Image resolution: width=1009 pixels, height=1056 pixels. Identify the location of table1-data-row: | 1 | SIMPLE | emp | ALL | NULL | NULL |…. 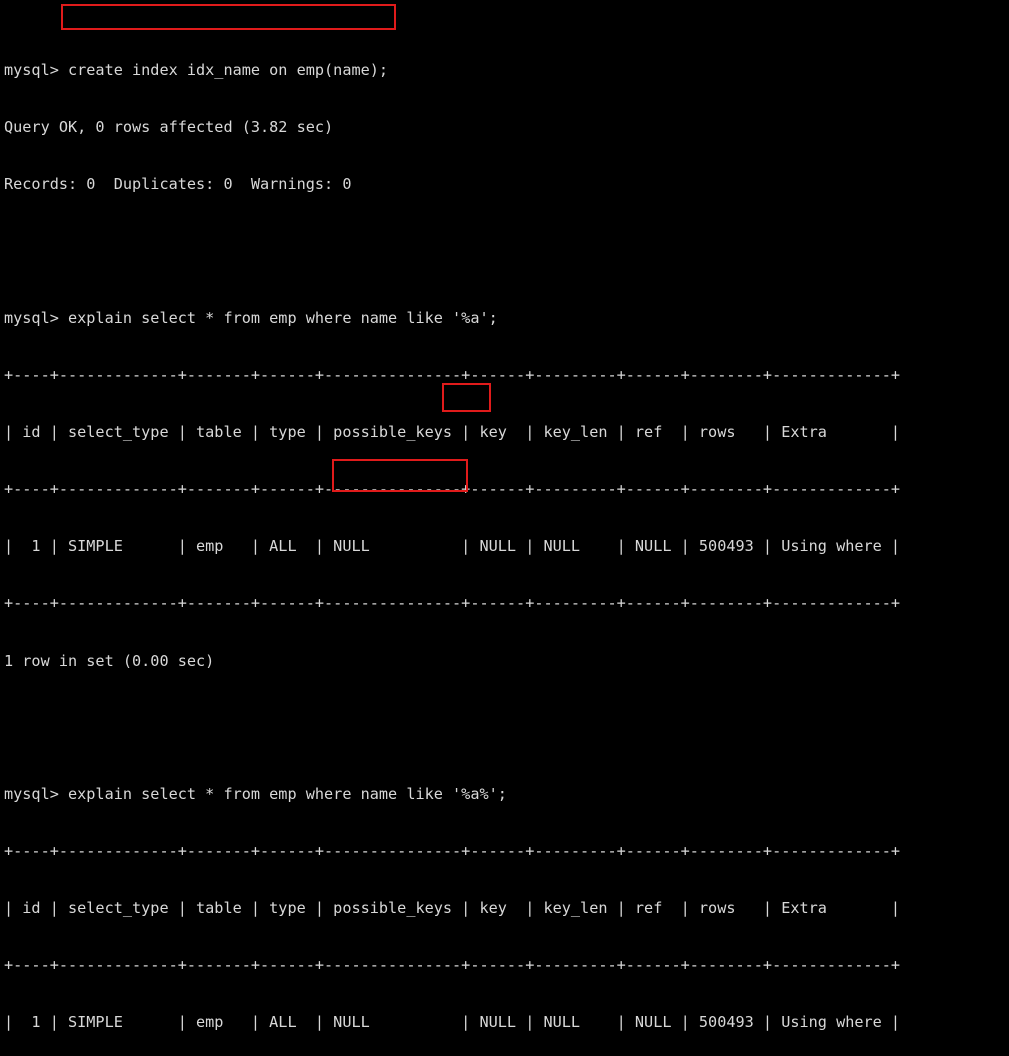
(452, 546).